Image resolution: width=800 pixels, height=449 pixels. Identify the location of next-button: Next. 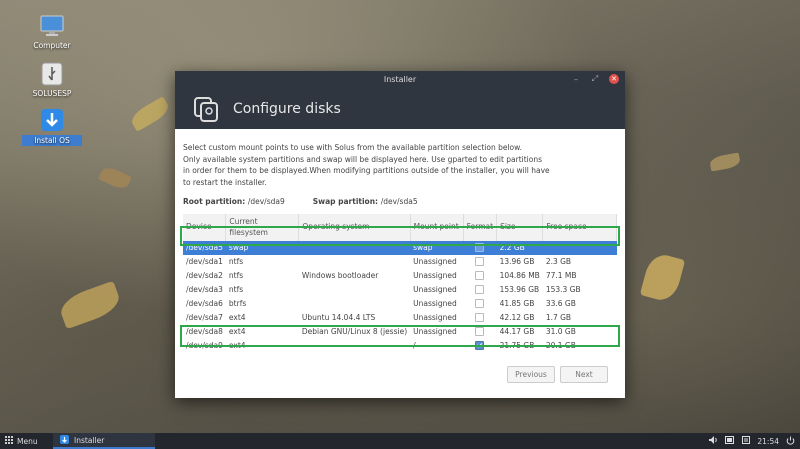
(584, 374).